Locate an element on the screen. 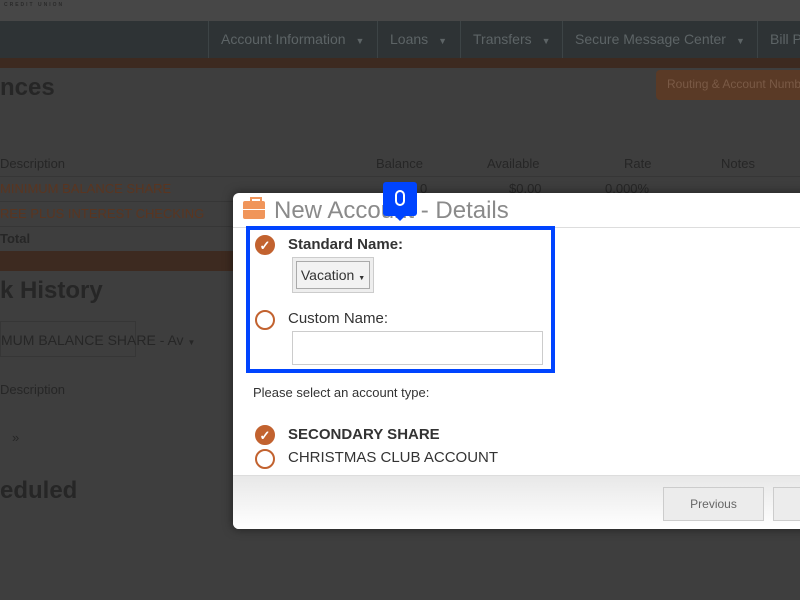  col-rate: Rate is located at coordinates (638, 163).